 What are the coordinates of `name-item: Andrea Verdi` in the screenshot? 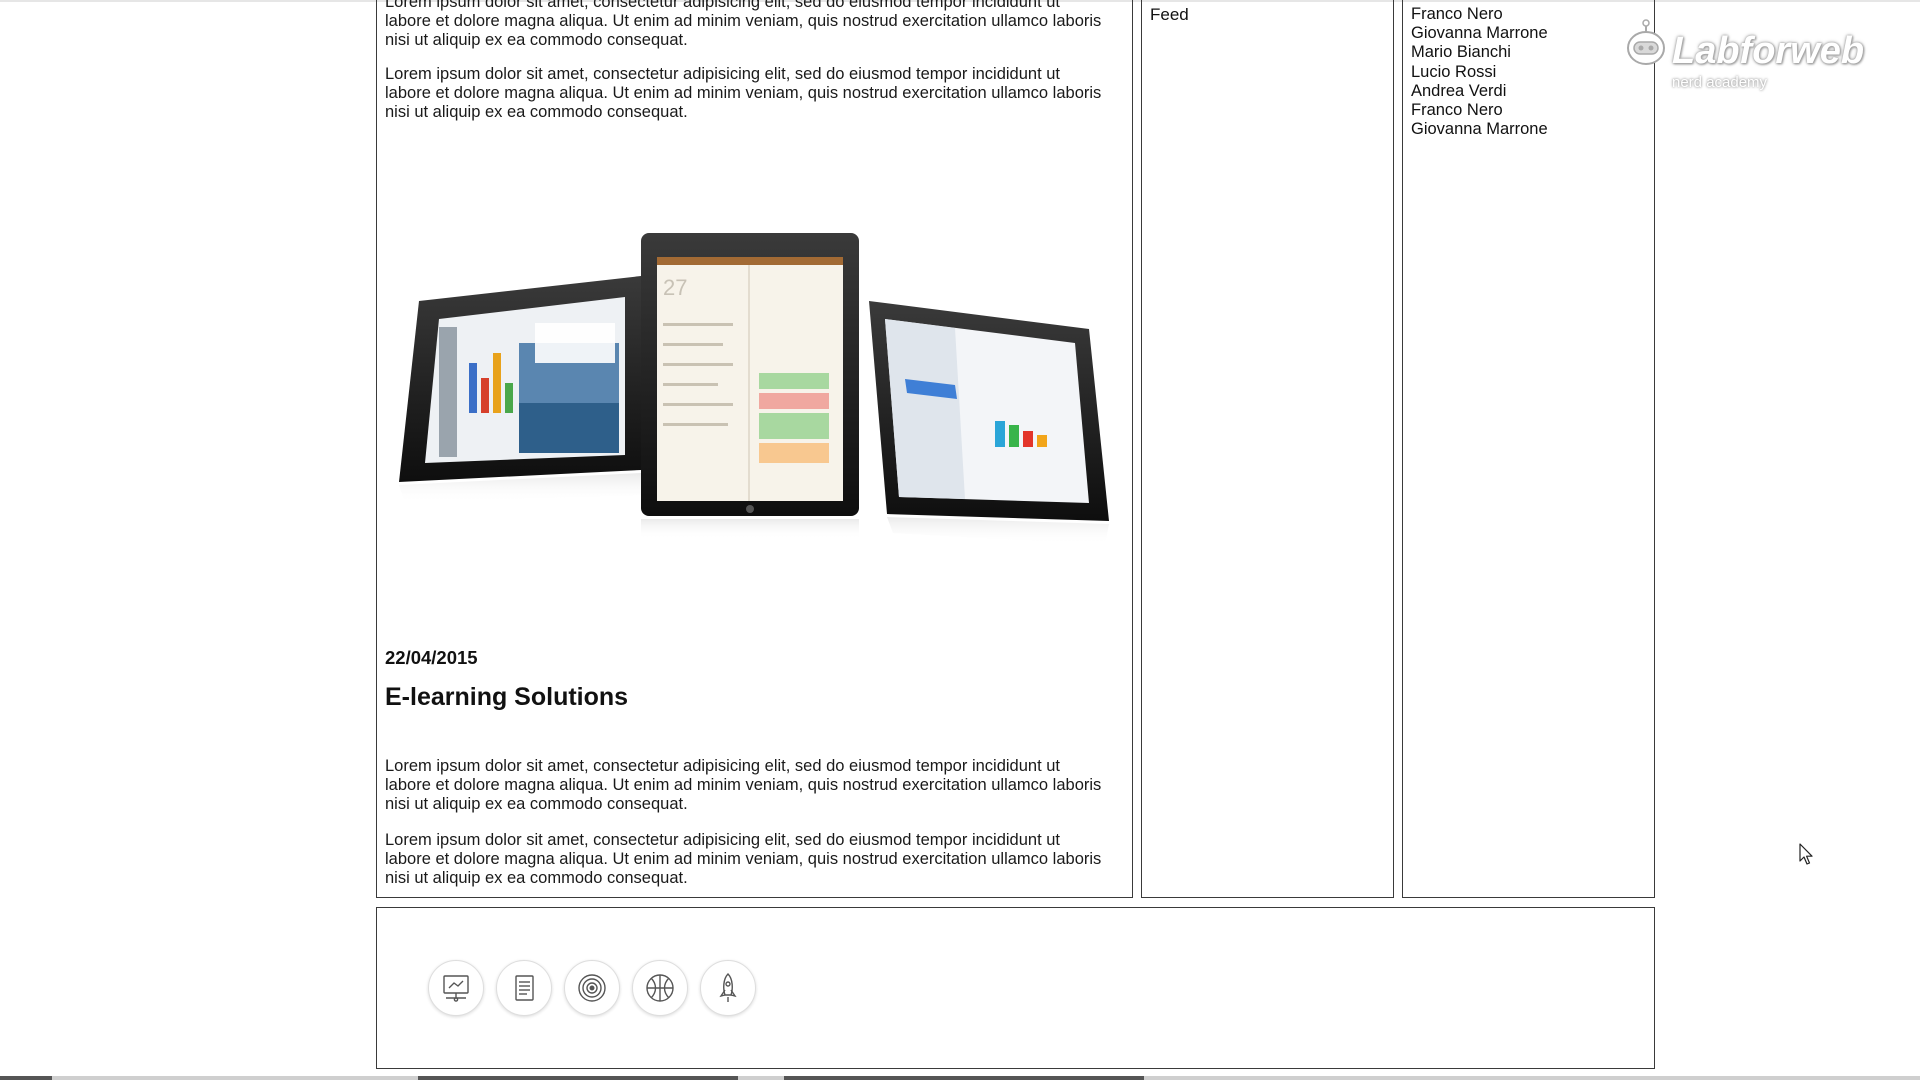 It's located at (1479, 91).